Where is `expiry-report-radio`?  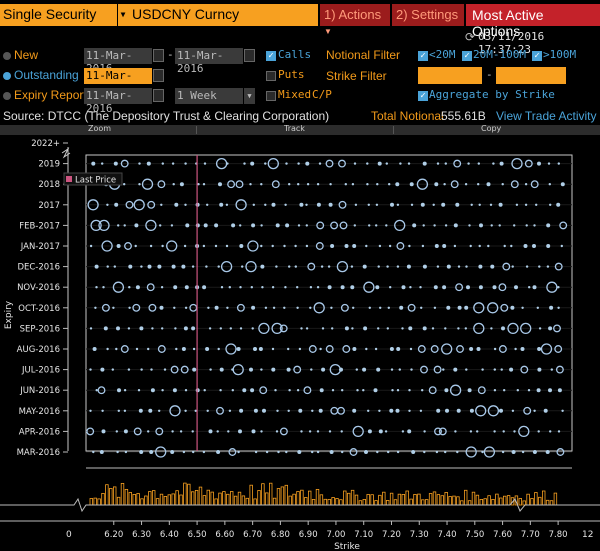
expiry-report-radio is located at coordinates (7, 96).